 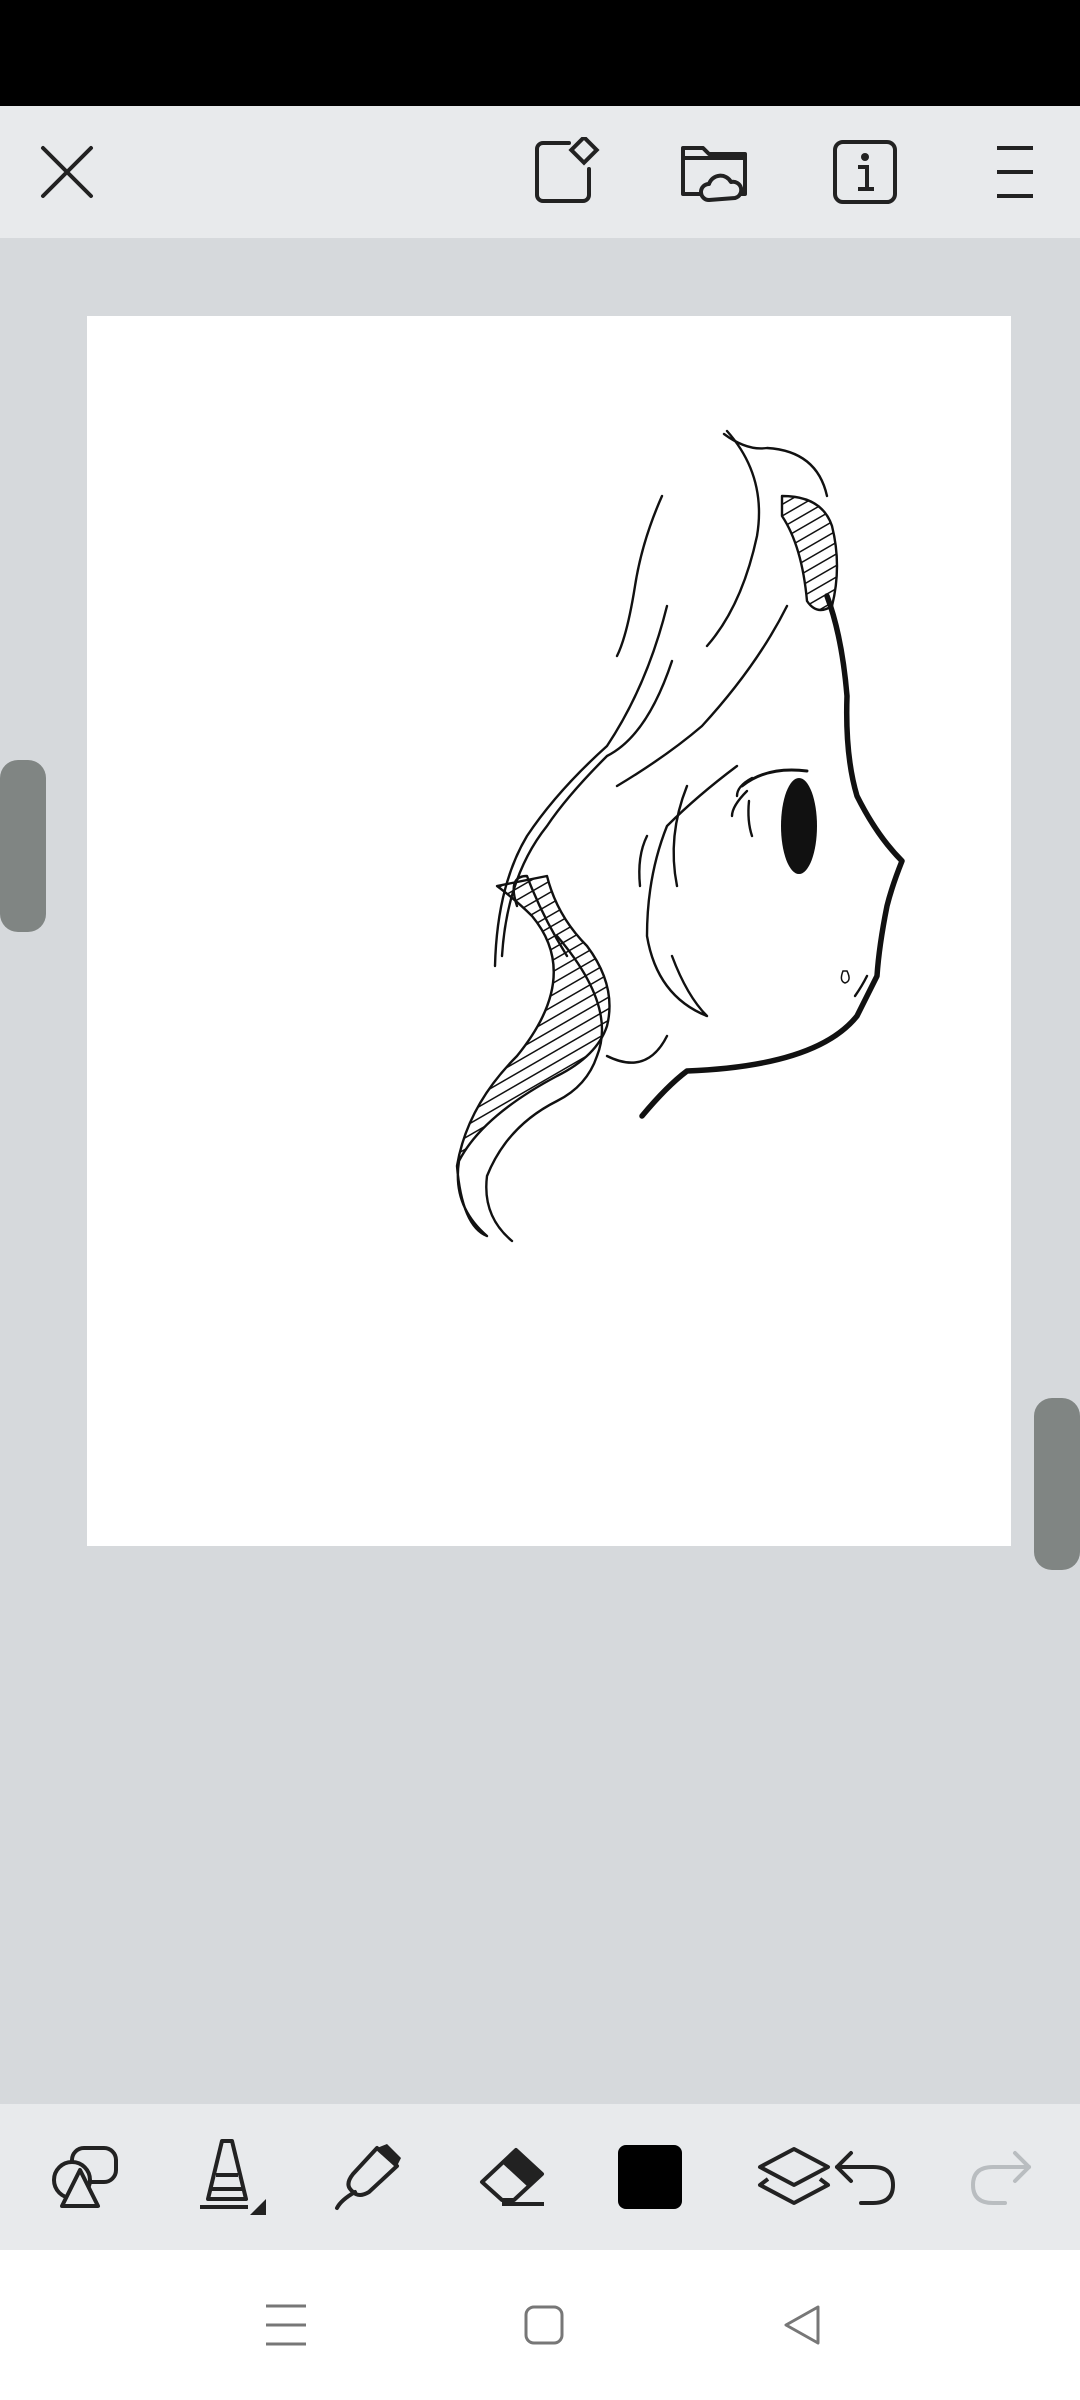 I want to click on redo-button, so click(x=1000, y=2177).